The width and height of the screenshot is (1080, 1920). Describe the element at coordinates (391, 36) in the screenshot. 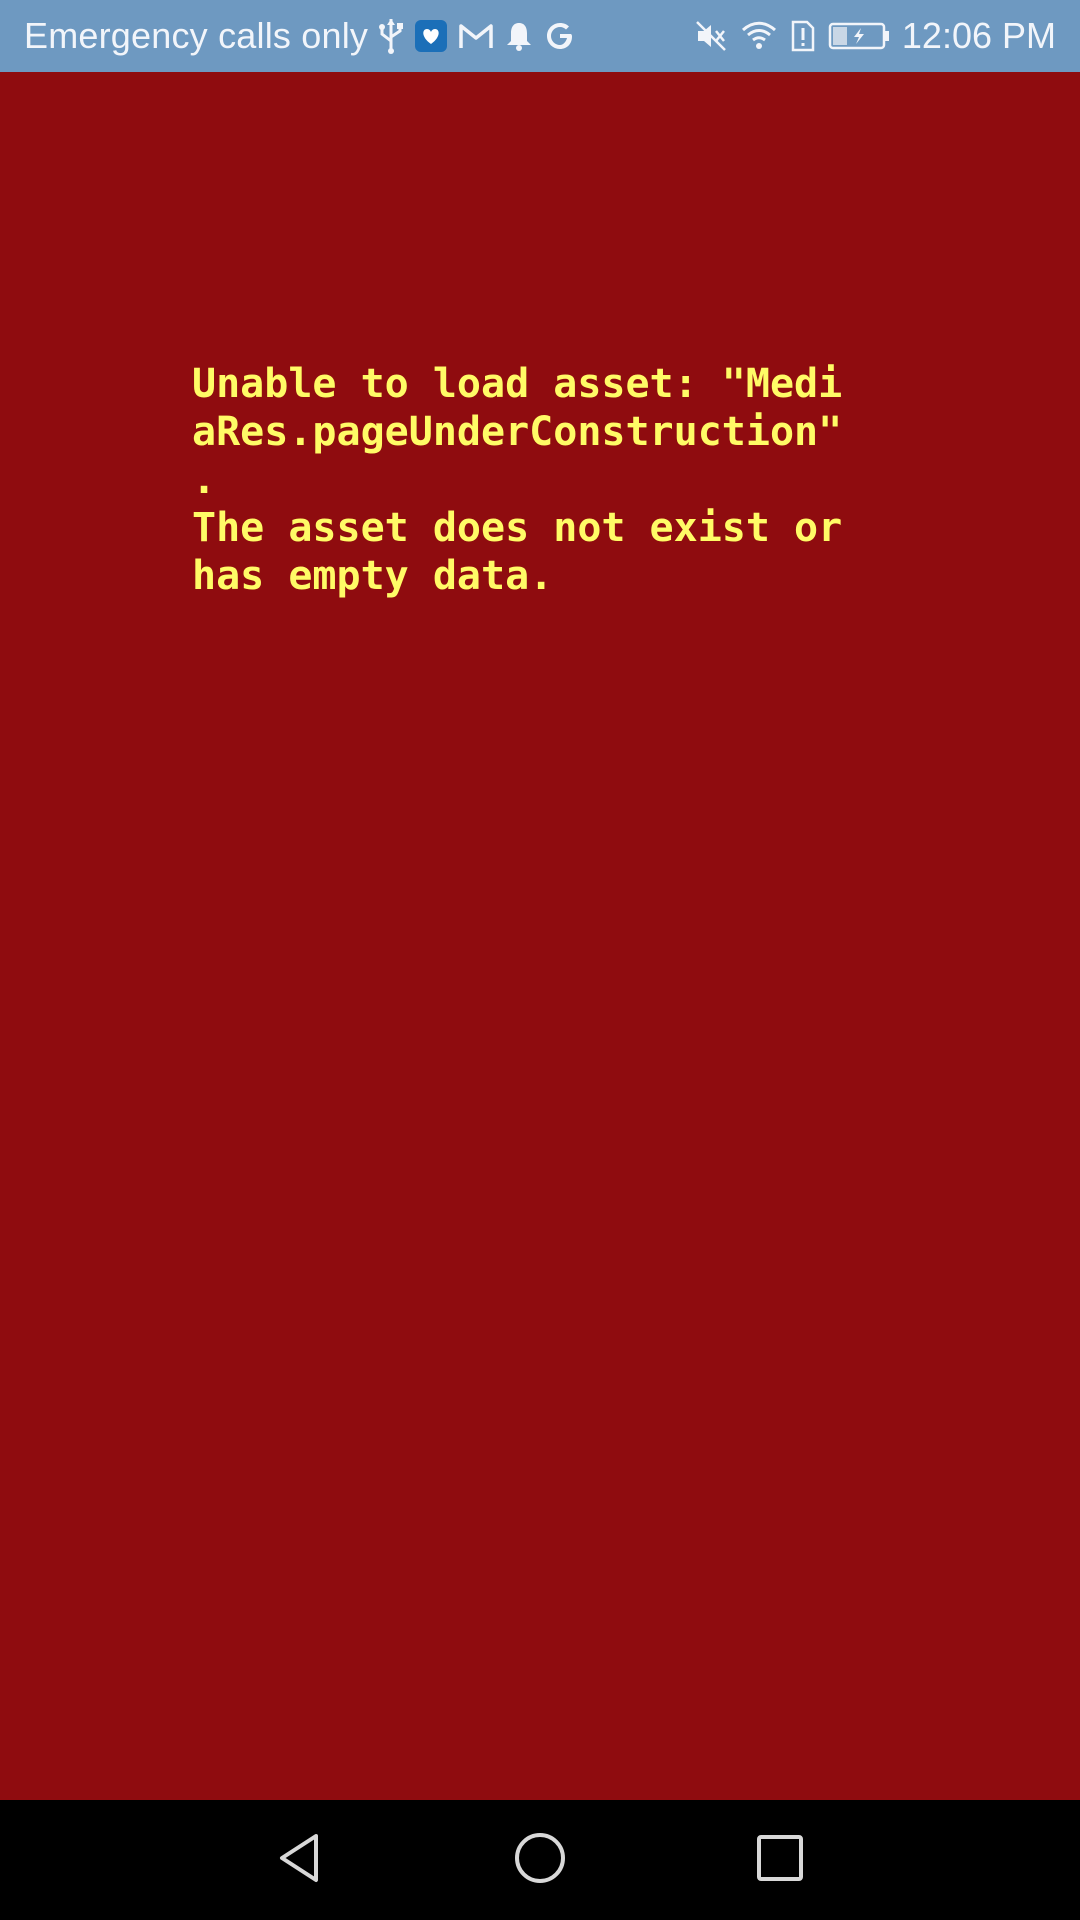

I see `usb-icon` at that location.